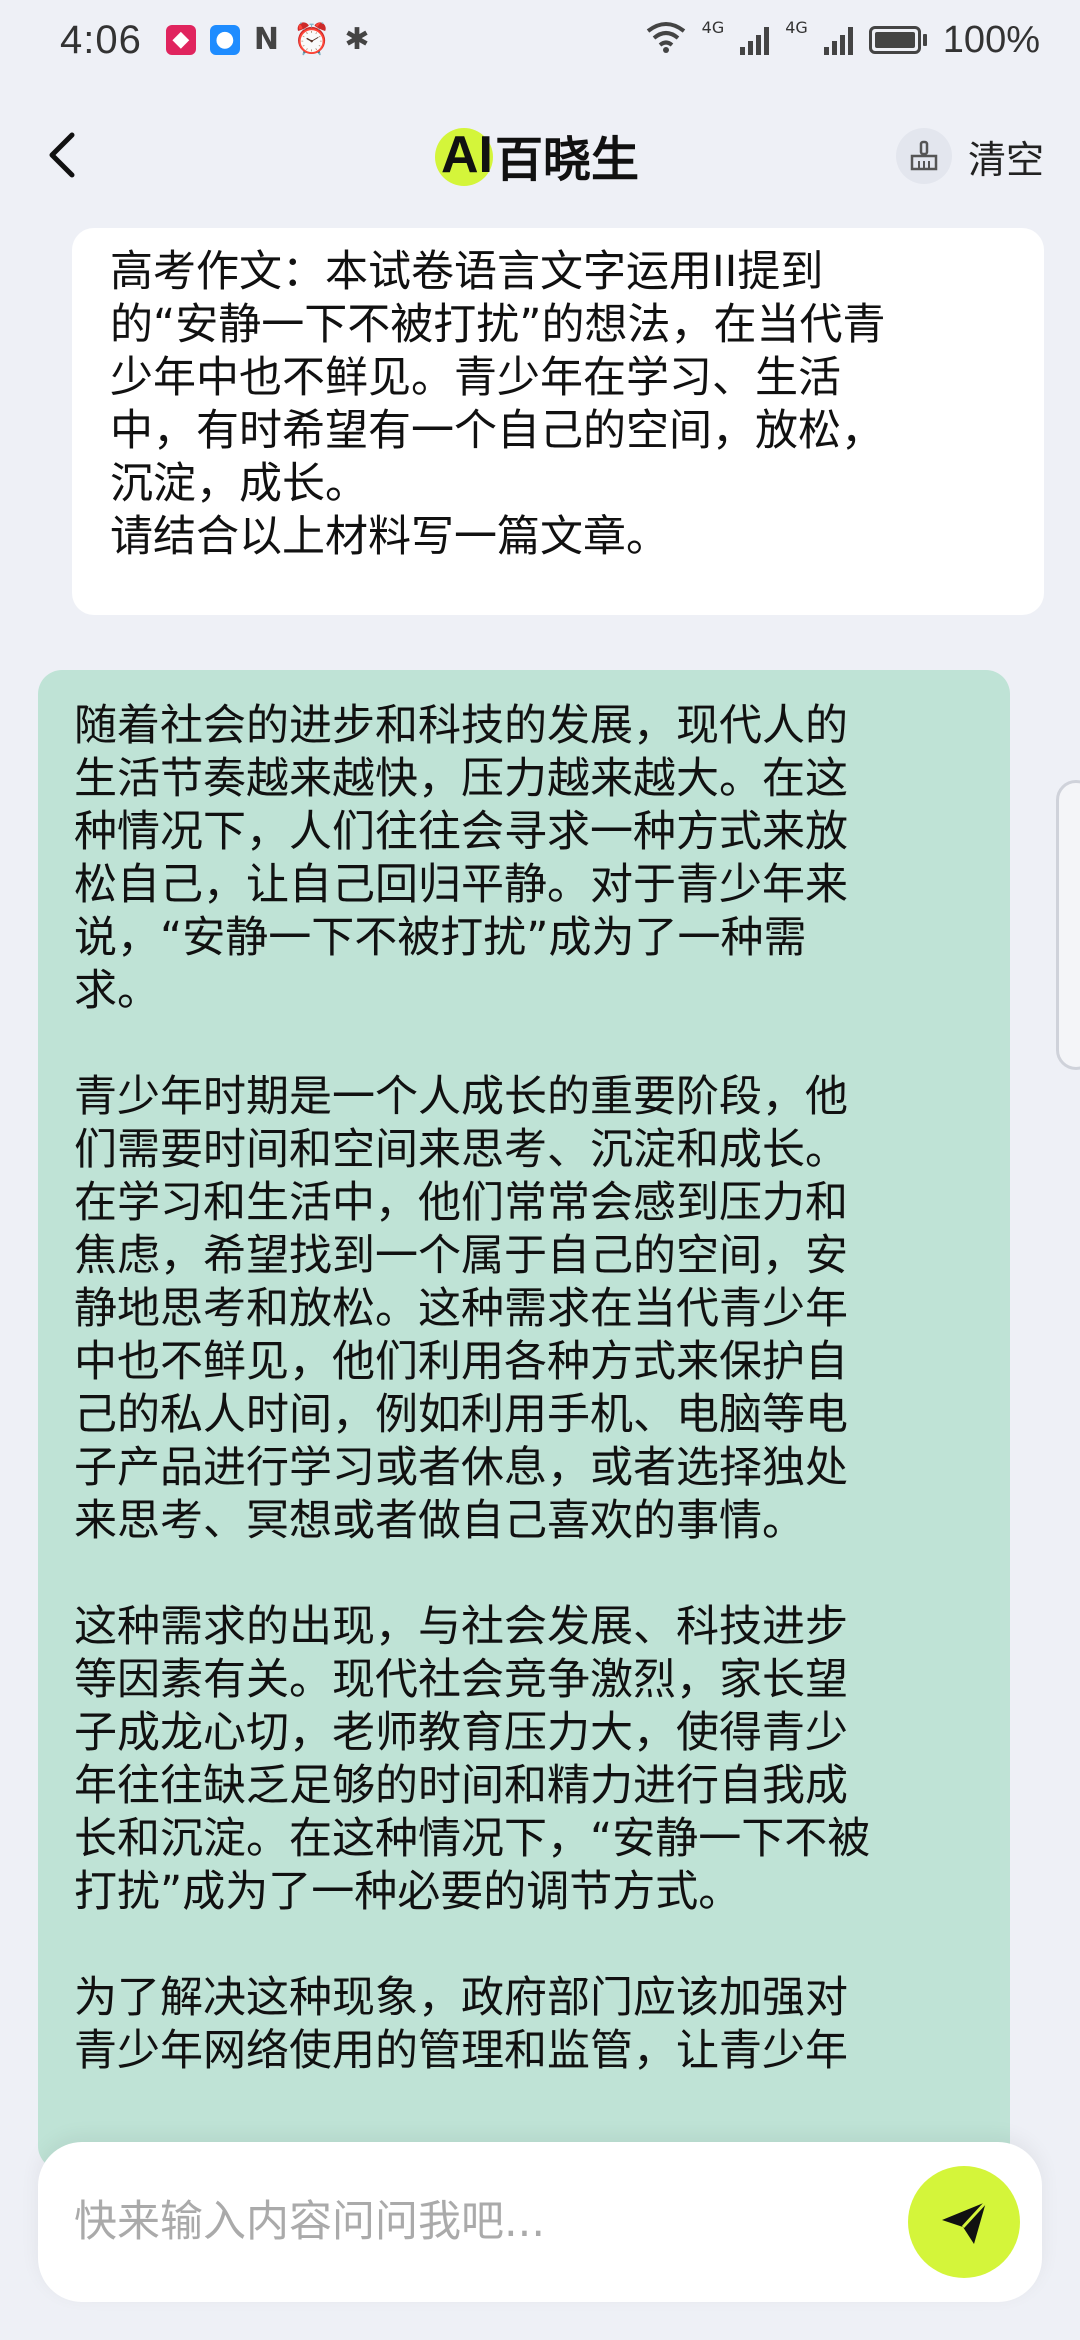 The width and height of the screenshot is (1080, 2340). What do you see at coordinates (713, 27) in the screenshot?
I see `network-type-1: 4G` at bounding box center [713, 27].